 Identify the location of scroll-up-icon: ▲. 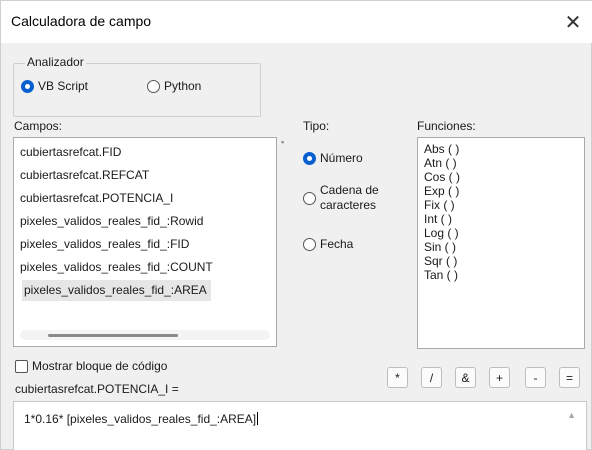
(571, 415).